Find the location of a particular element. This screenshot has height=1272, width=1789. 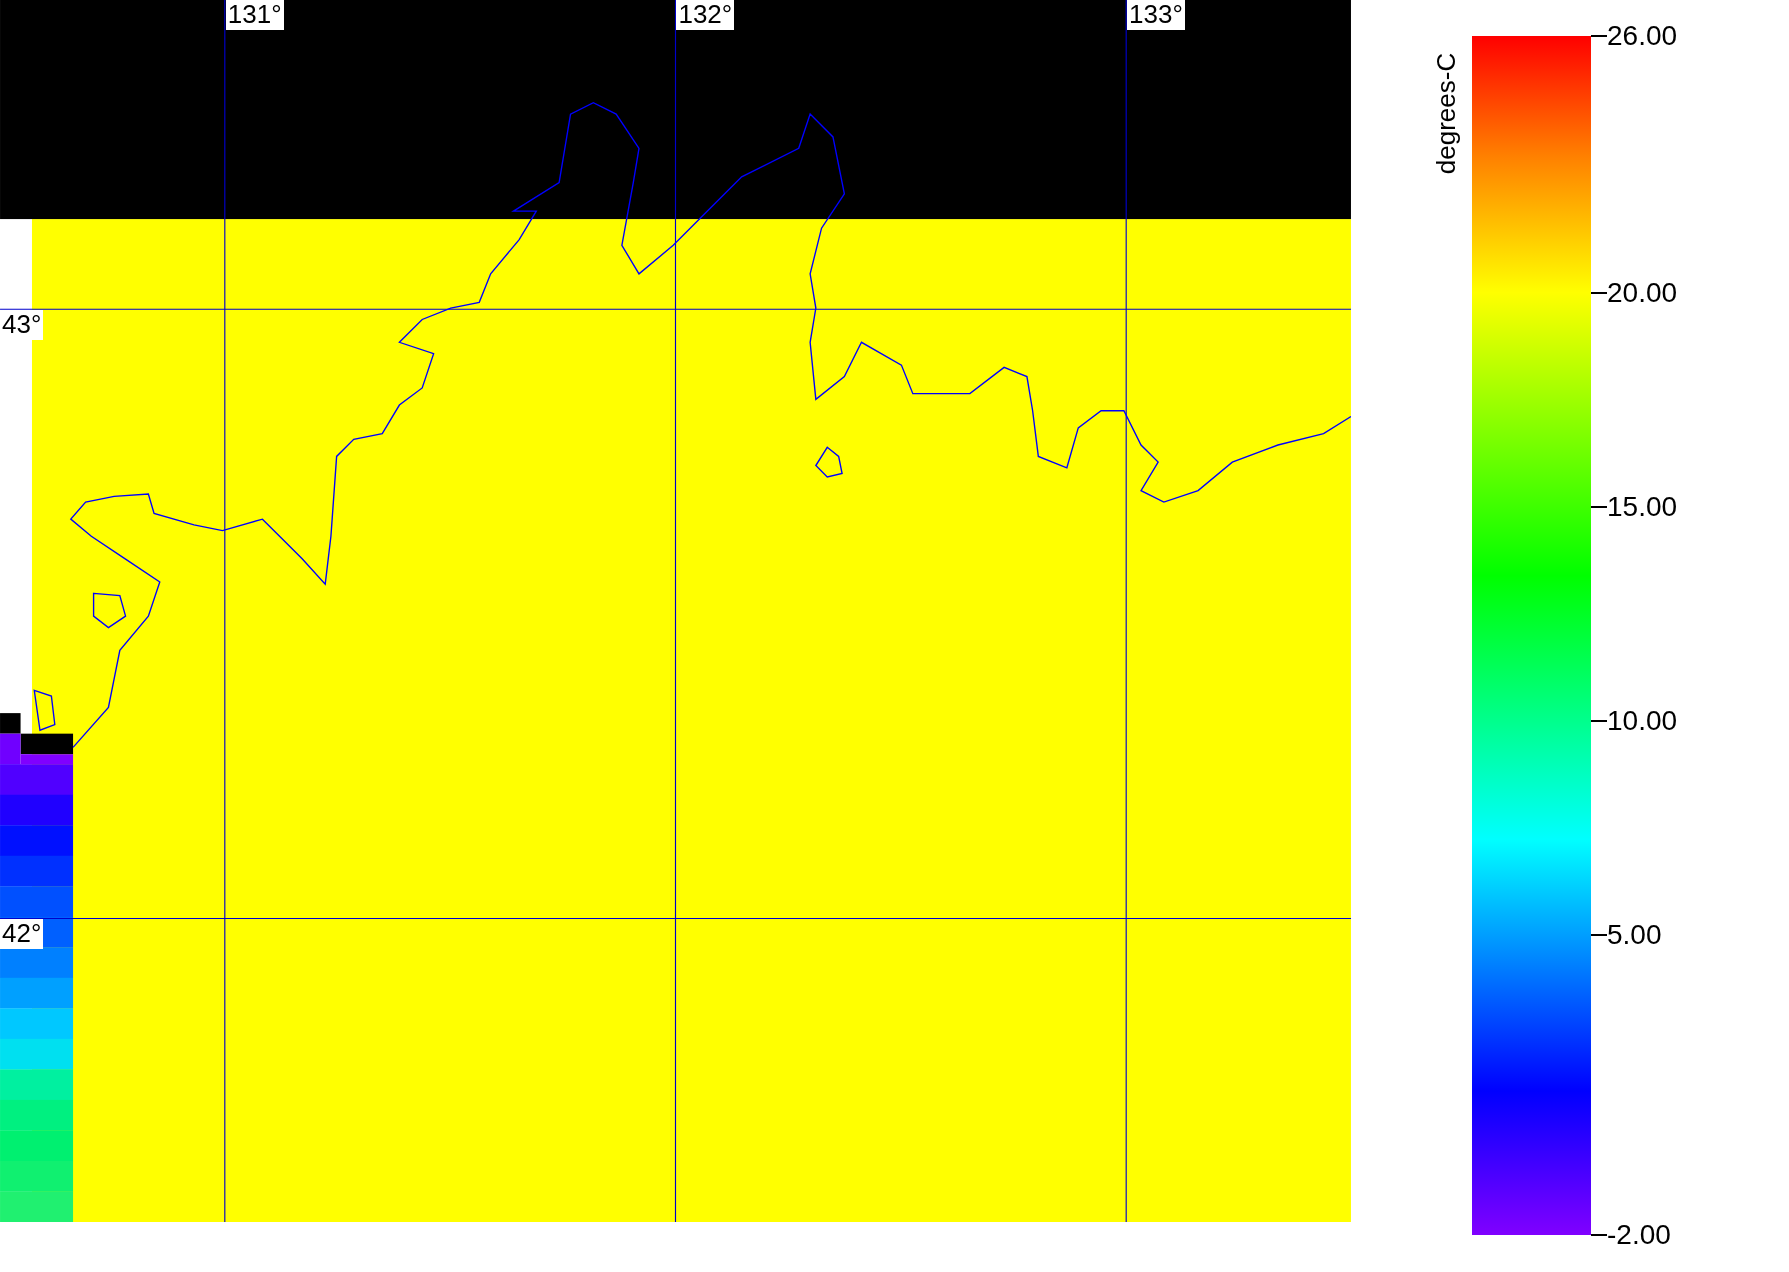

colorbar-tick-label: 26.00 is located at coordinates (1642, 36).